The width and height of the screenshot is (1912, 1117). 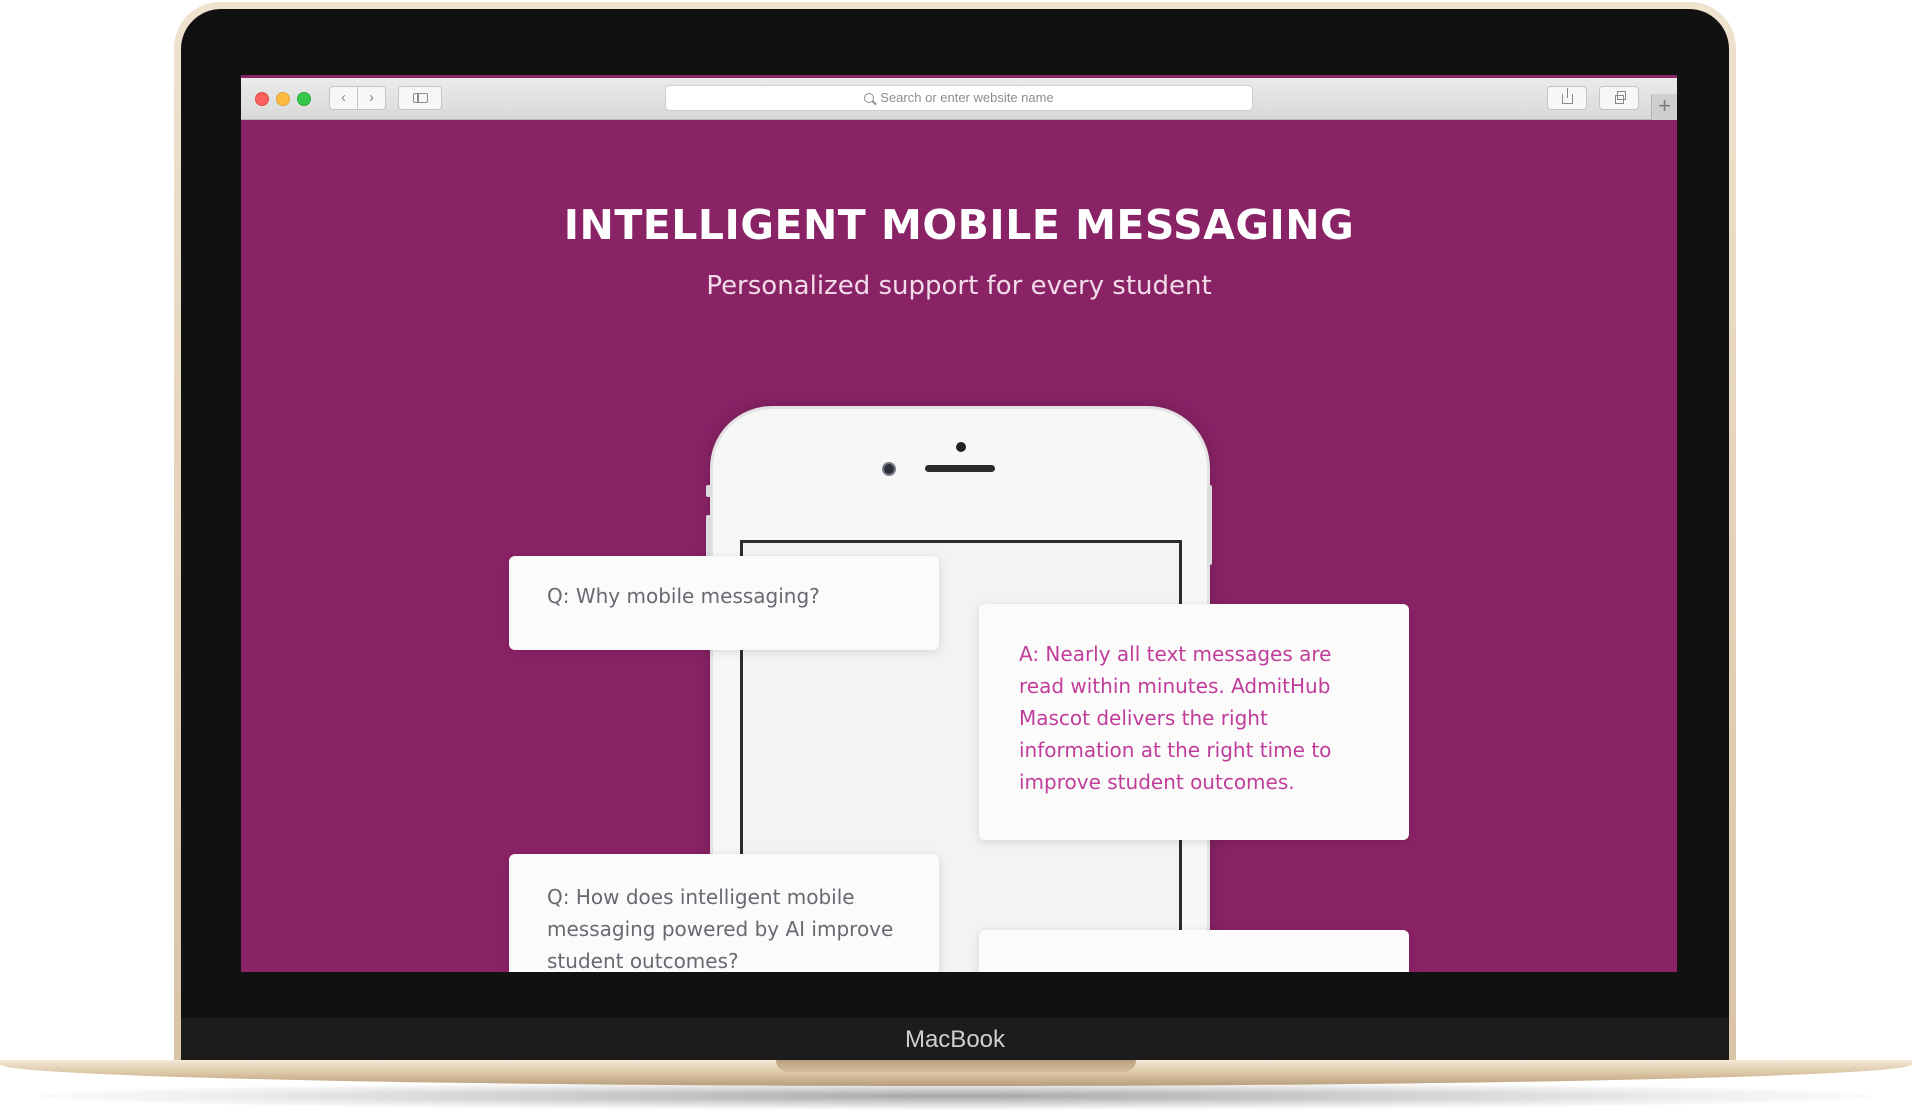 I want to click on back-button: ‹, so click(x=343, y=98).